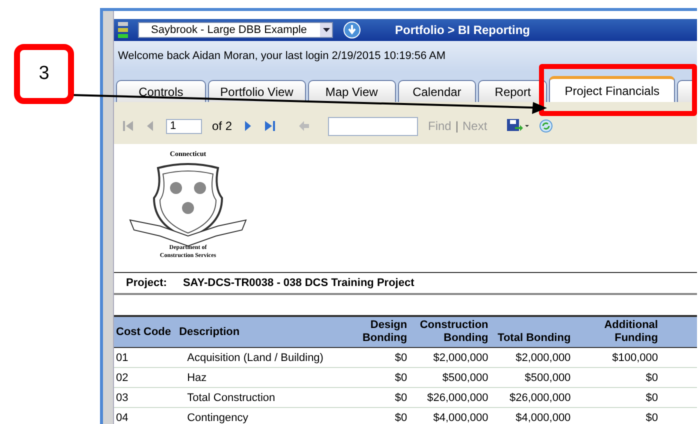  Describe the element at coordinates (146, 378) in the screenshot. I see `table-cell: 02` at that location.